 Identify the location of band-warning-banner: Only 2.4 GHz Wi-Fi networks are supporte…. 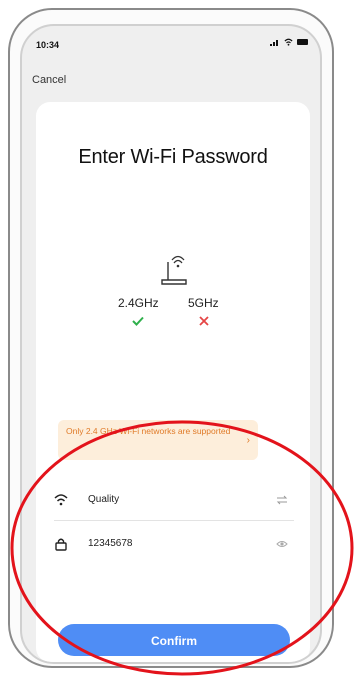
(158, 440).